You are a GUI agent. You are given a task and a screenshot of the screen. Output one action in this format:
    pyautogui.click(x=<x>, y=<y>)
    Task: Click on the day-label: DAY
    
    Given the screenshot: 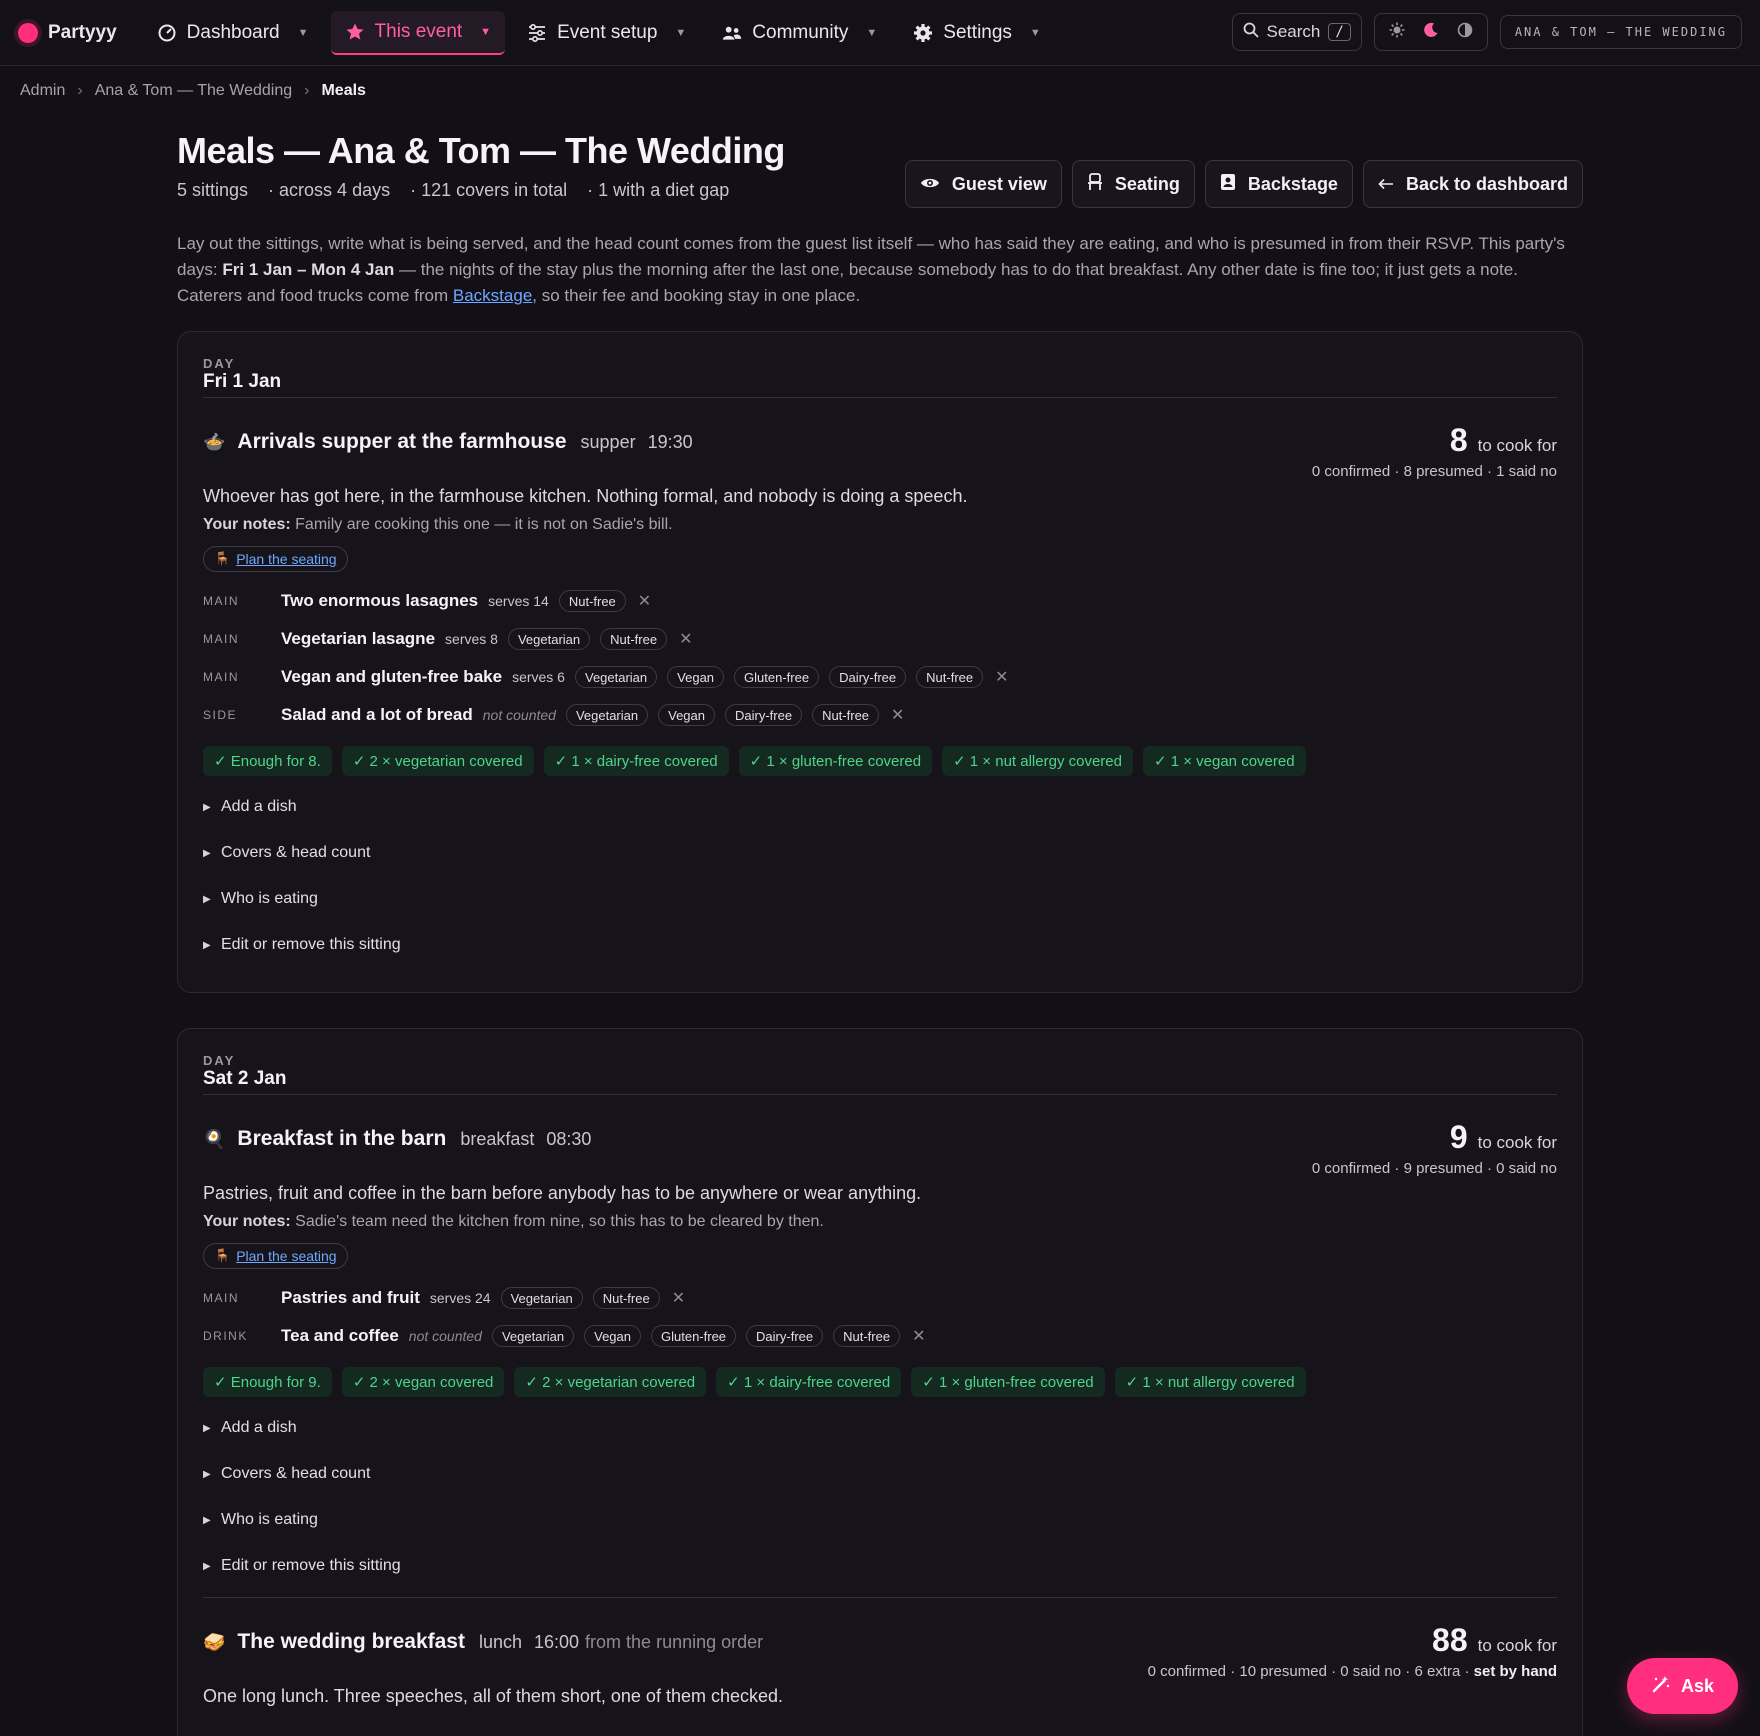 What is the action you would take?
    pyautogui.click(x=219, y=1060)
    